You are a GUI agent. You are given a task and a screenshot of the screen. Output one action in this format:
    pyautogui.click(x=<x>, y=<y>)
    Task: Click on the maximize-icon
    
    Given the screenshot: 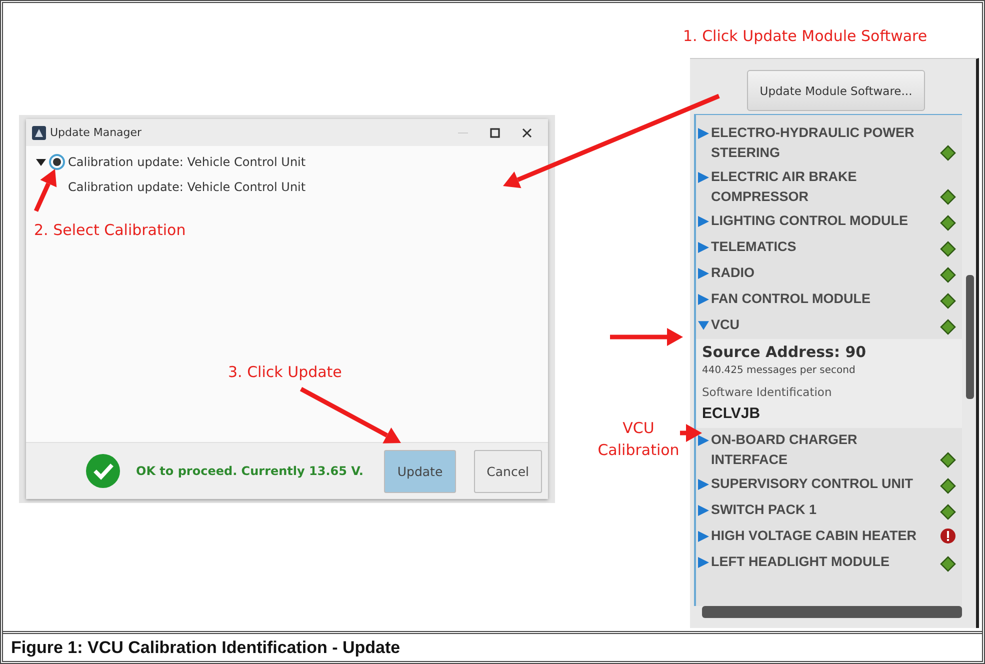 What is the action you would take?
    pyautogui.click(x=495, y=133)
    